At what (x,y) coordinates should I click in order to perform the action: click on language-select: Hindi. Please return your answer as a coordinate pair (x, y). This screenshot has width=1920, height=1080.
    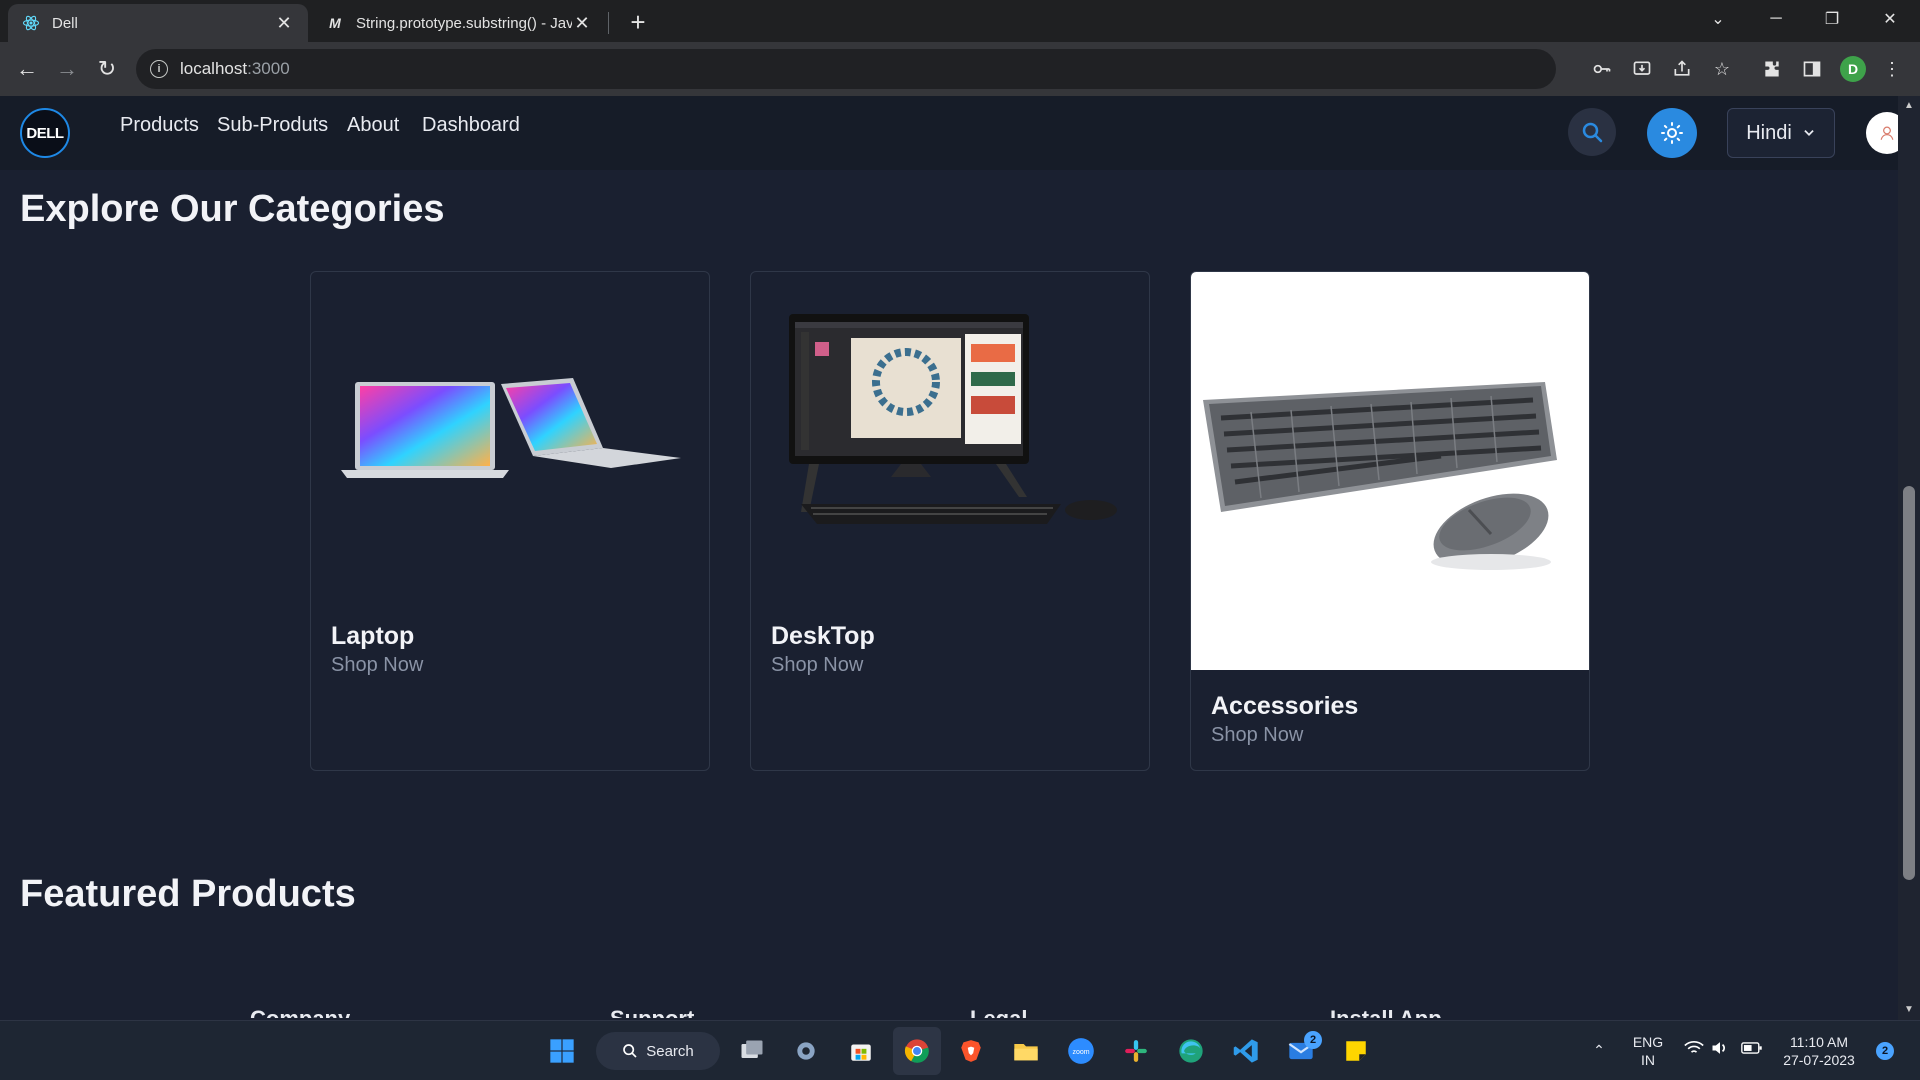
    Looking at the image, I should click on (1781, 133).